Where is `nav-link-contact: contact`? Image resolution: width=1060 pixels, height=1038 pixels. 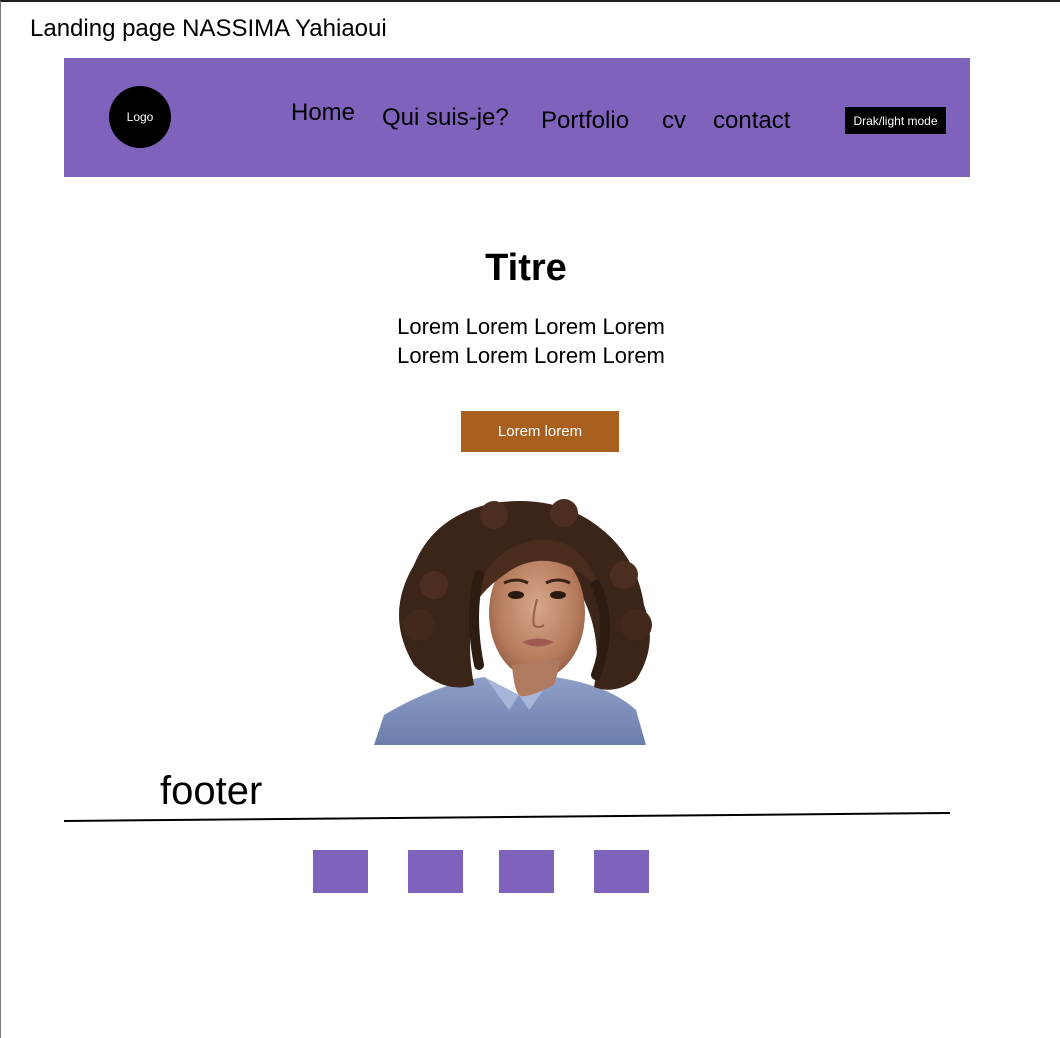 nav-link-contact: contact is located at coordinates (751, 121).